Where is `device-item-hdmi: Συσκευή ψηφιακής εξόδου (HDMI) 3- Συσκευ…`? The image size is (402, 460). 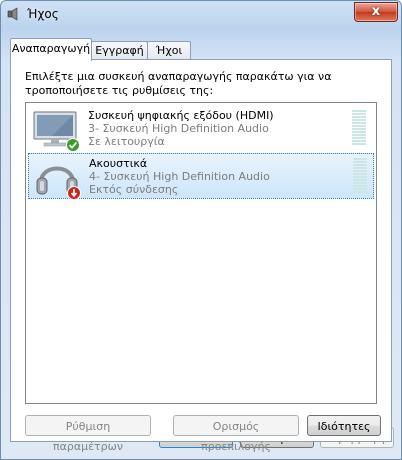 device-item-hdmi: Συσκευή ψηφιακής εξόδου (HDMI) 3- Συσκευ… is located at coordinates (200, 129).